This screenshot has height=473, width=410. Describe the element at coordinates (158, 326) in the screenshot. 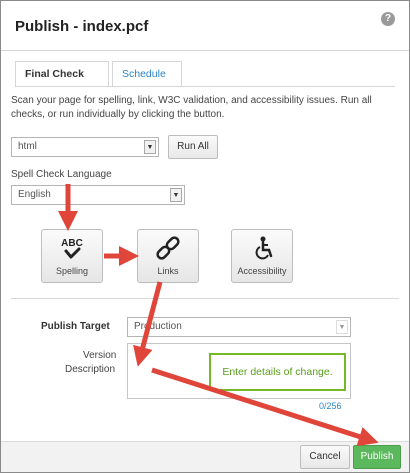

I see `publish-target-value: Production` at that location.